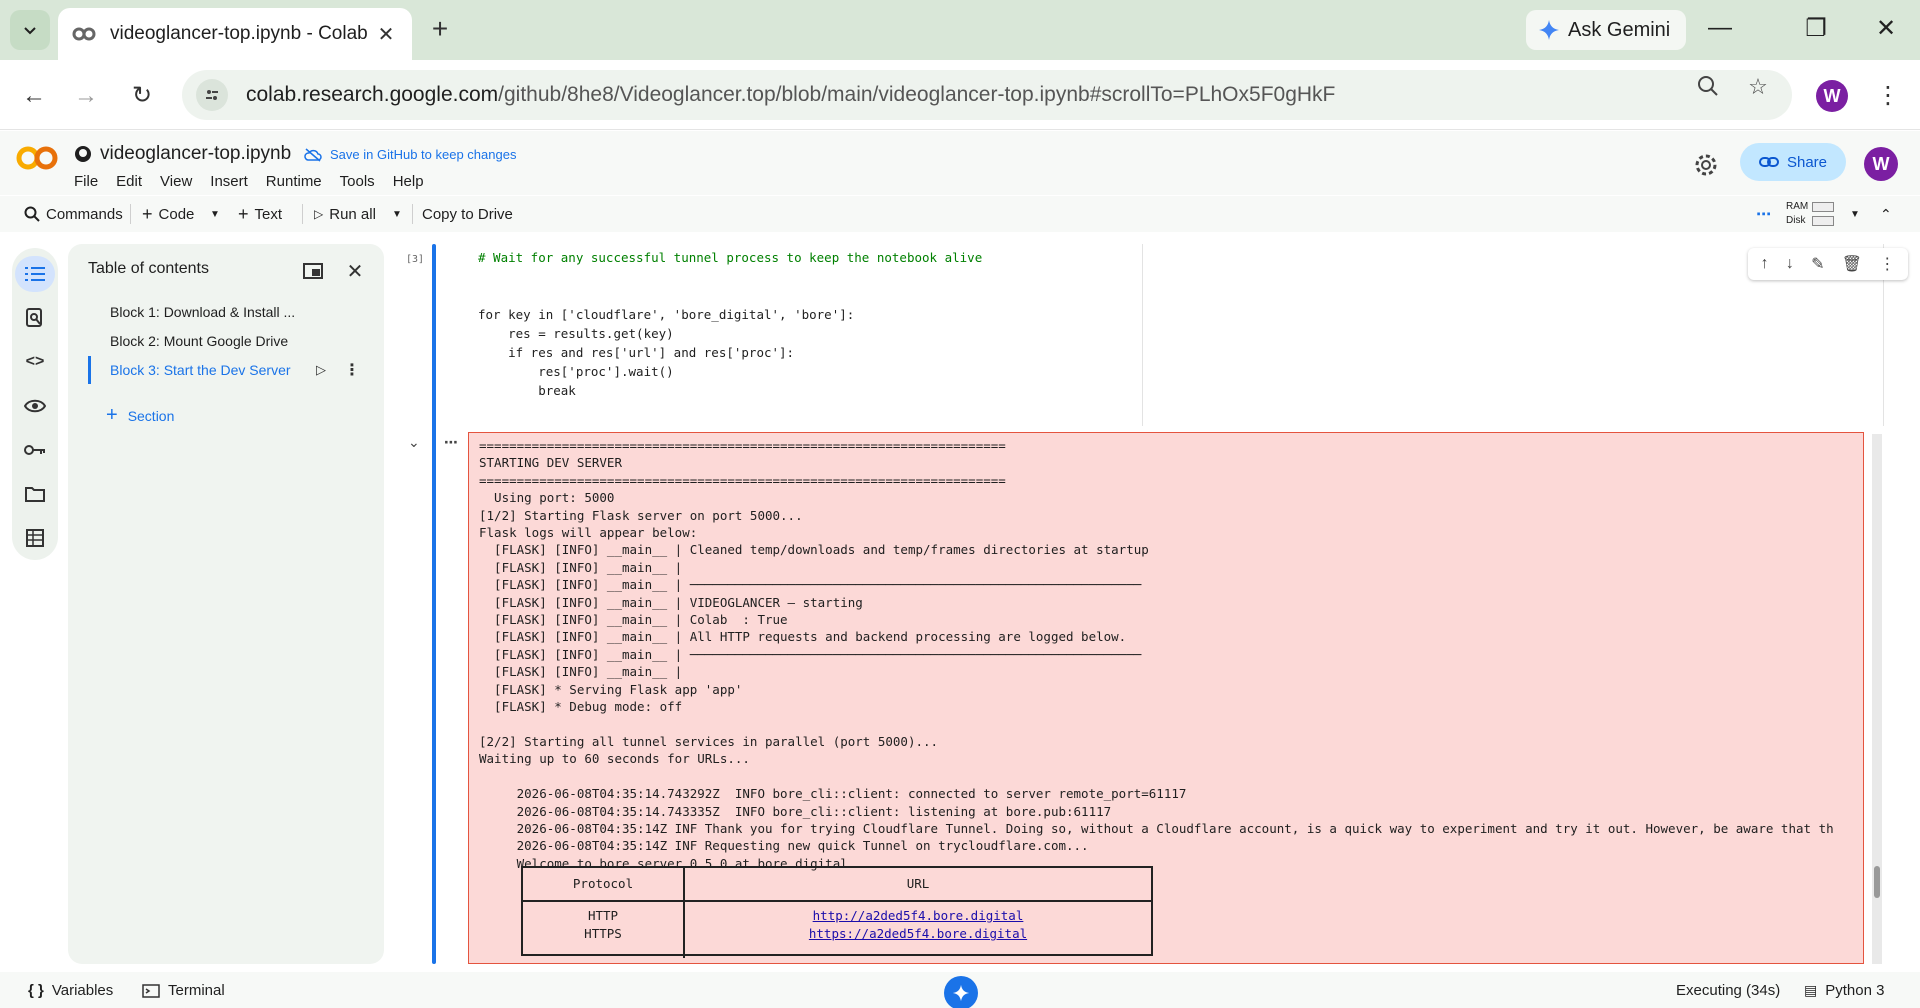  I want to click on add-code-button: + Code, so click(168, 214).